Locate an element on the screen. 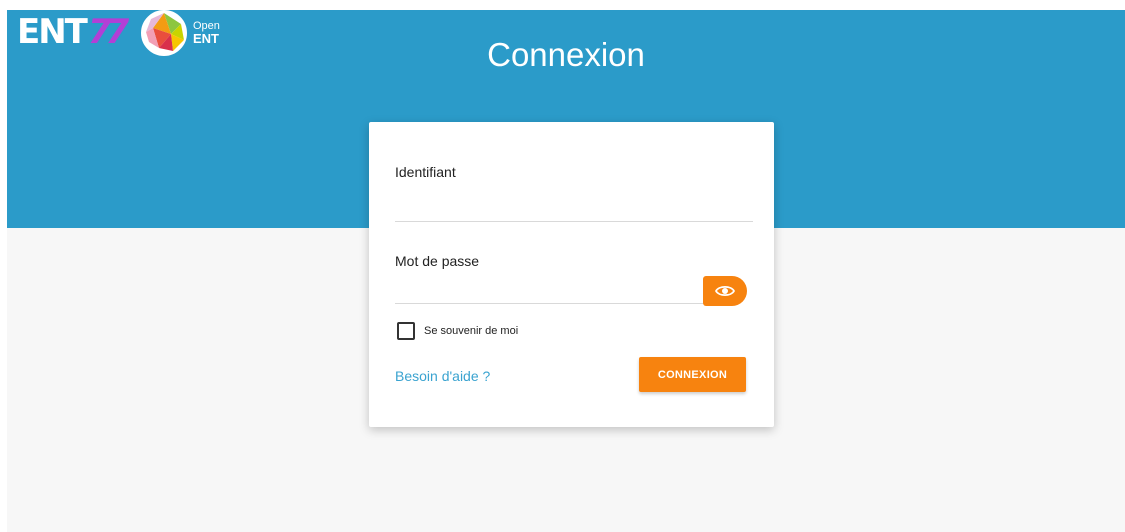 The image size is (1125, 532). password-label: Mot de passe is located at coordinates (437, 261).